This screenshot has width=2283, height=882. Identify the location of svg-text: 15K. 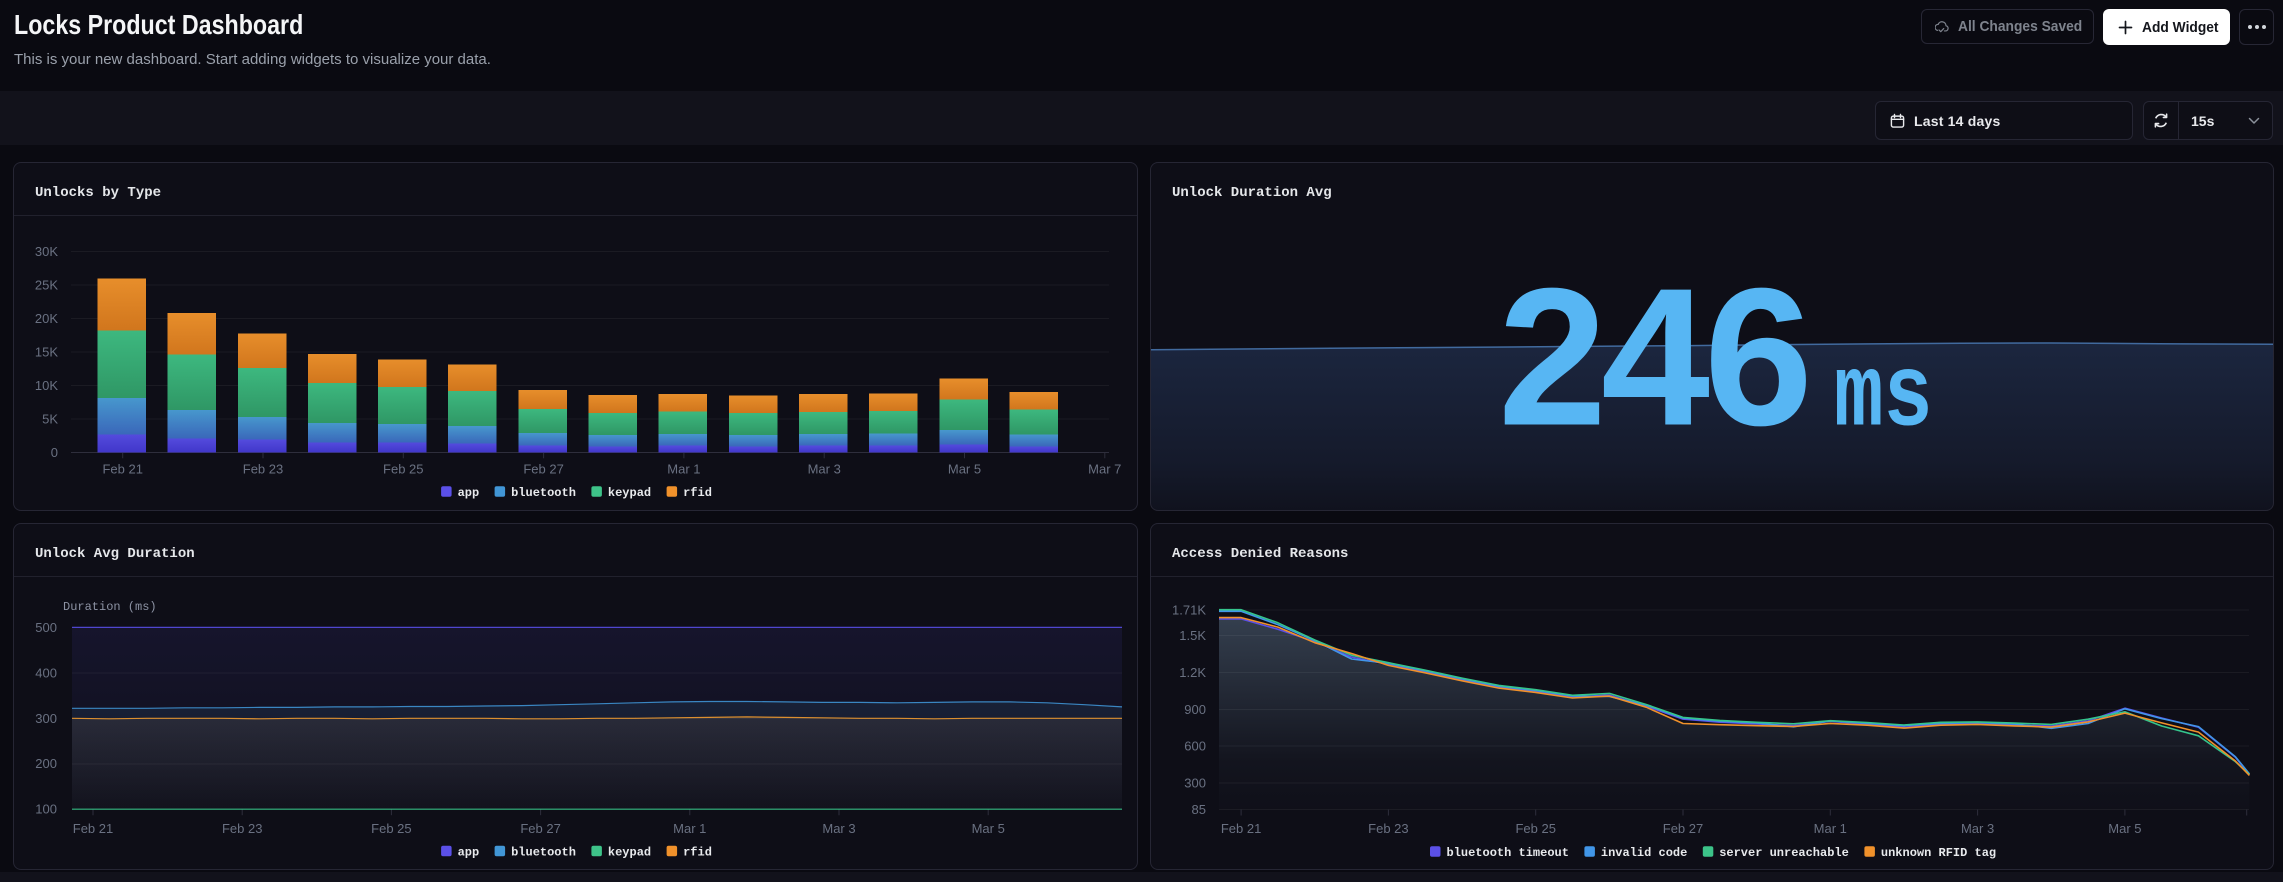
(46, 352).